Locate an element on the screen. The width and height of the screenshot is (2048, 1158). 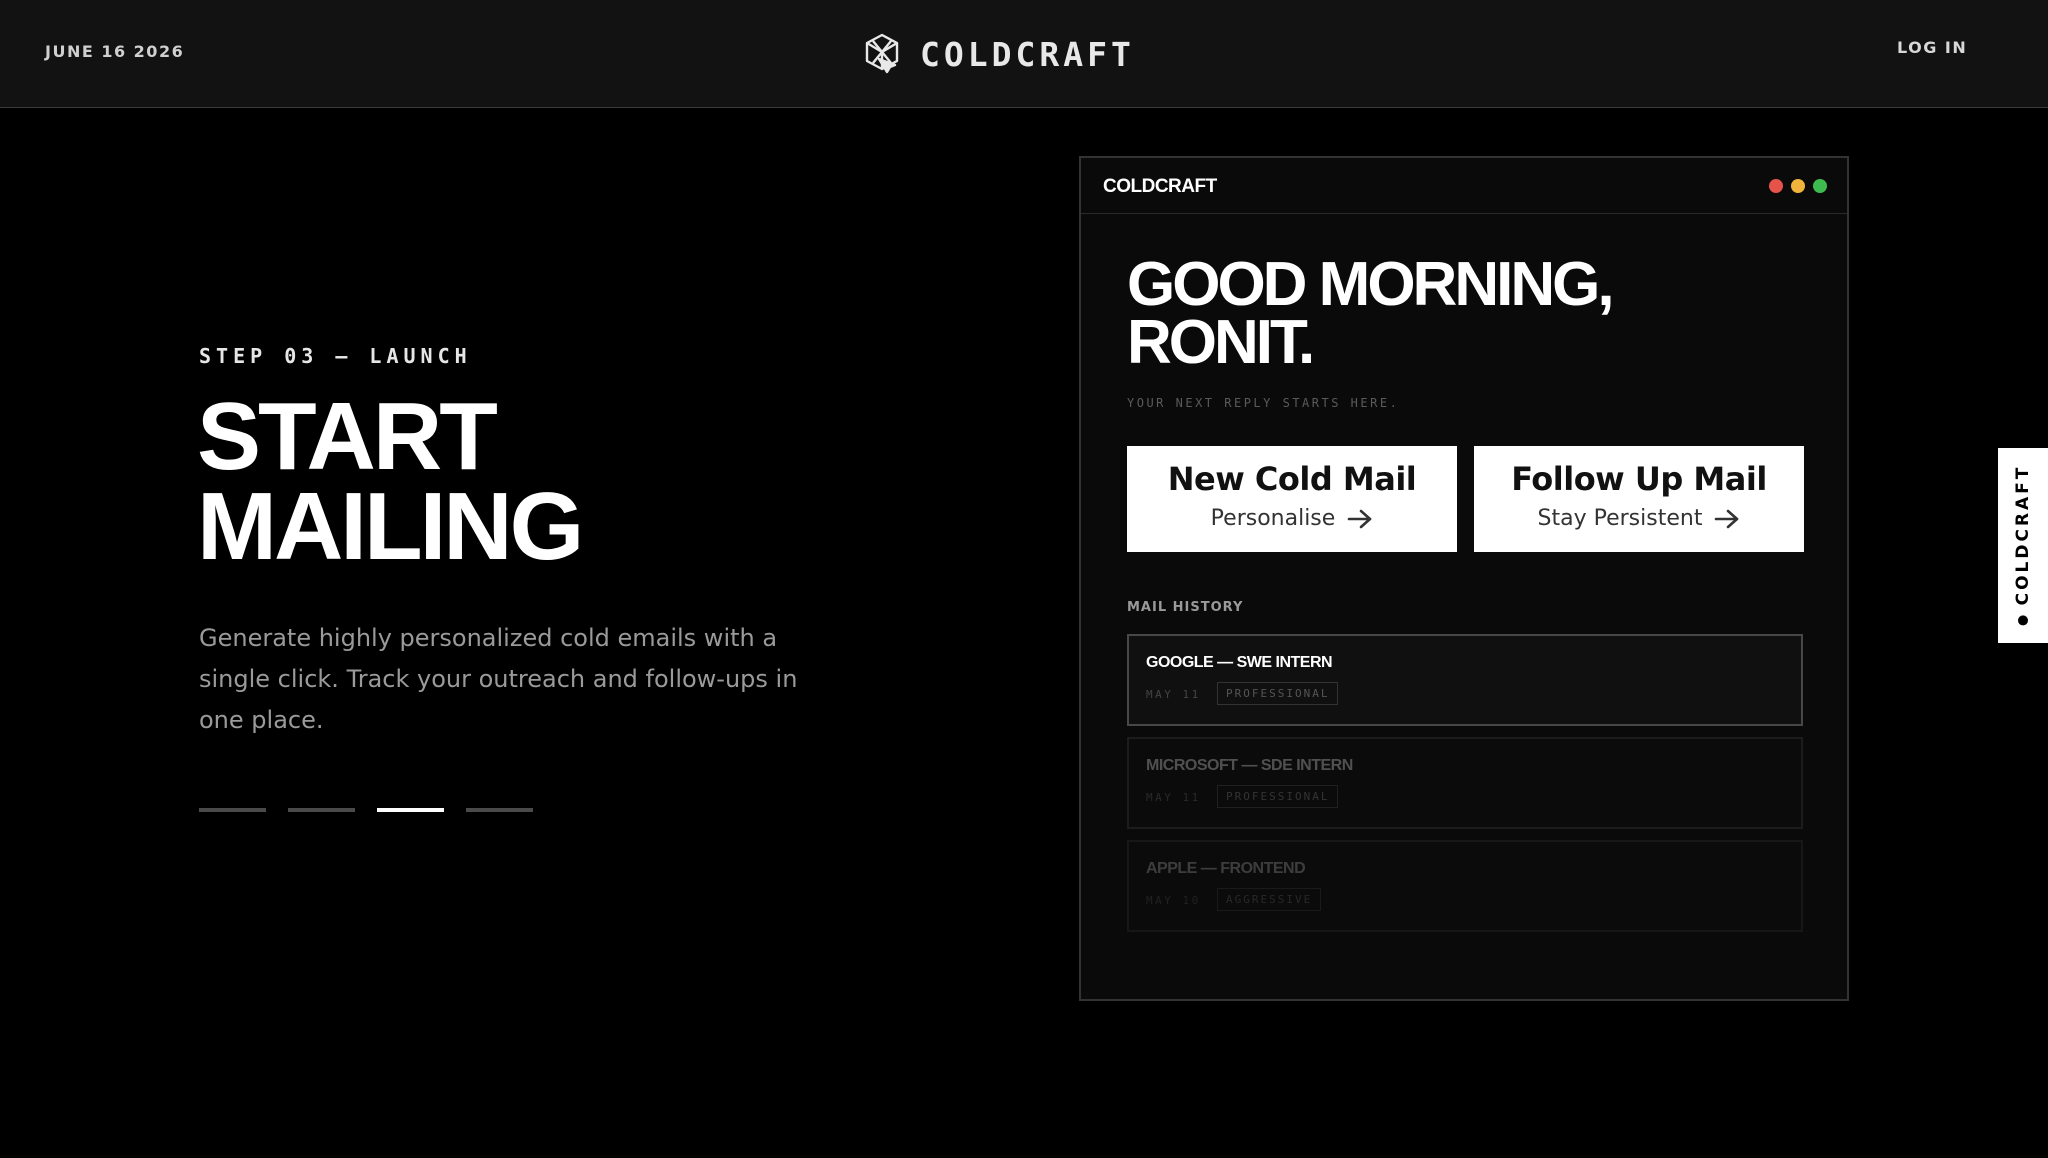
mail-history-item: GOOGLE — SWE INTERN MAY 11 PROFESSIONAL is located at coordinates (1465, 680).